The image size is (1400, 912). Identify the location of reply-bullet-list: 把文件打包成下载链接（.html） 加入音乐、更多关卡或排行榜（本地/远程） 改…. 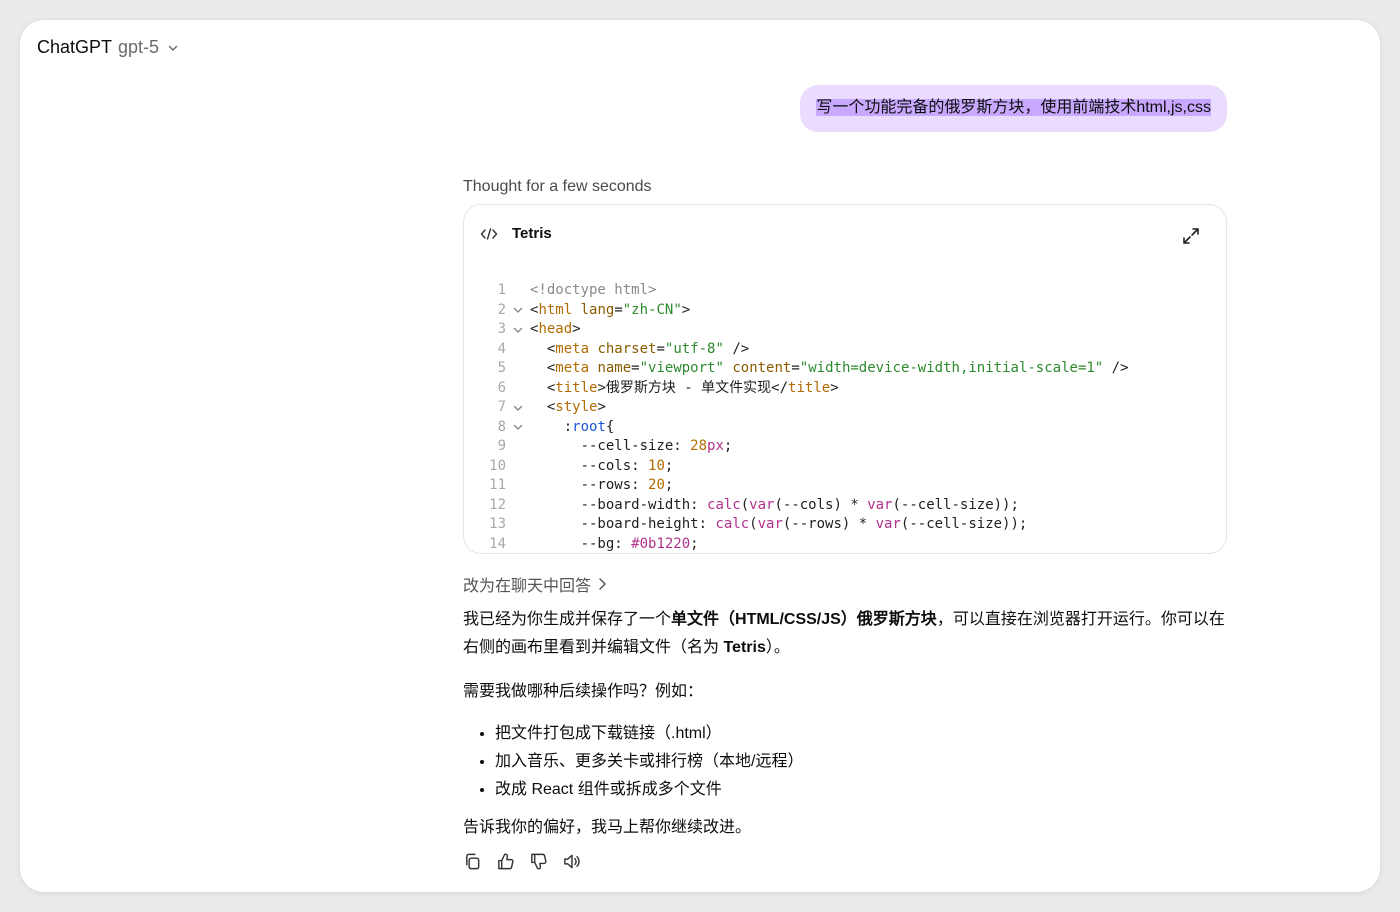
(848, 762).